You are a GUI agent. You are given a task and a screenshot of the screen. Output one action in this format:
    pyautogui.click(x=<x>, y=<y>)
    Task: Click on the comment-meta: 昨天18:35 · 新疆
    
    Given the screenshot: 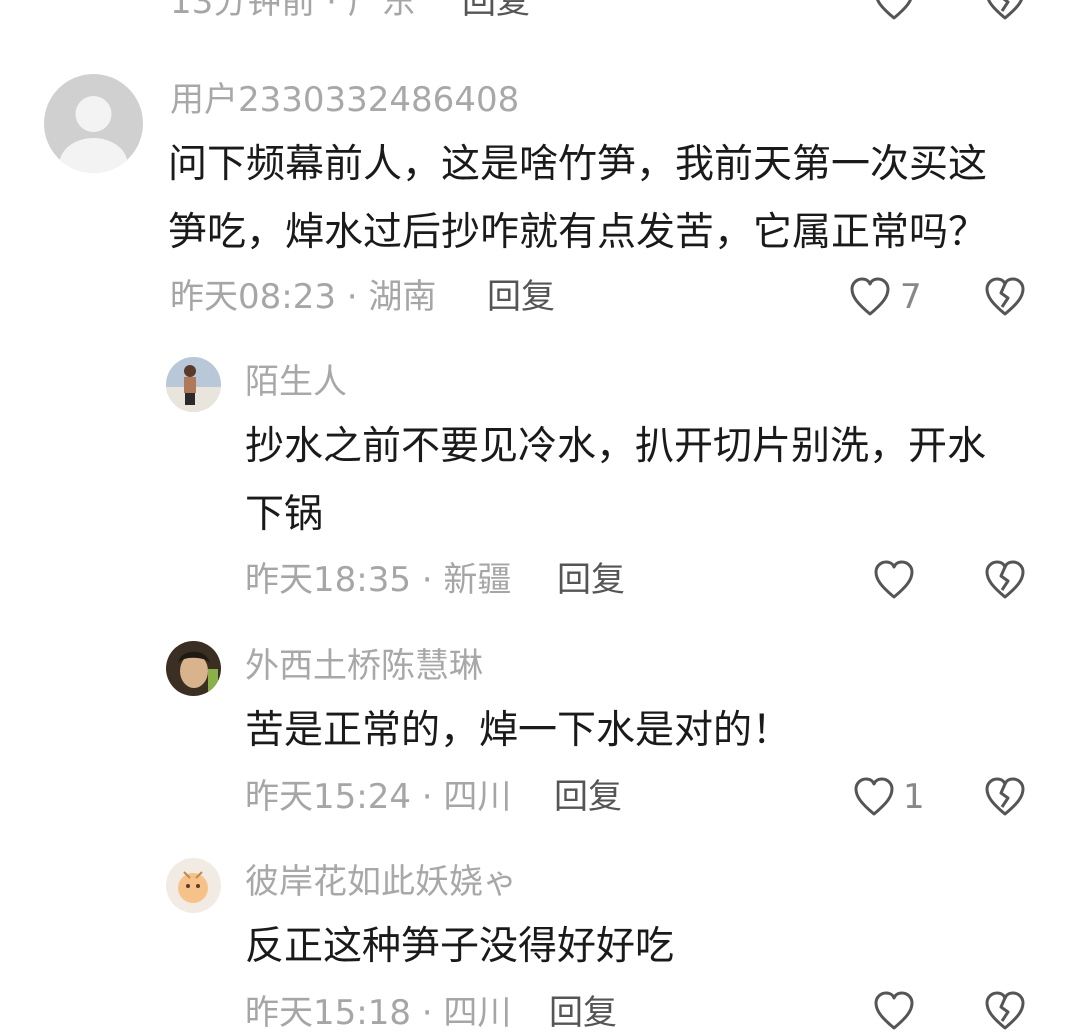 What is the action you would take?
    pyautogui.click(x=378, y=580)
    